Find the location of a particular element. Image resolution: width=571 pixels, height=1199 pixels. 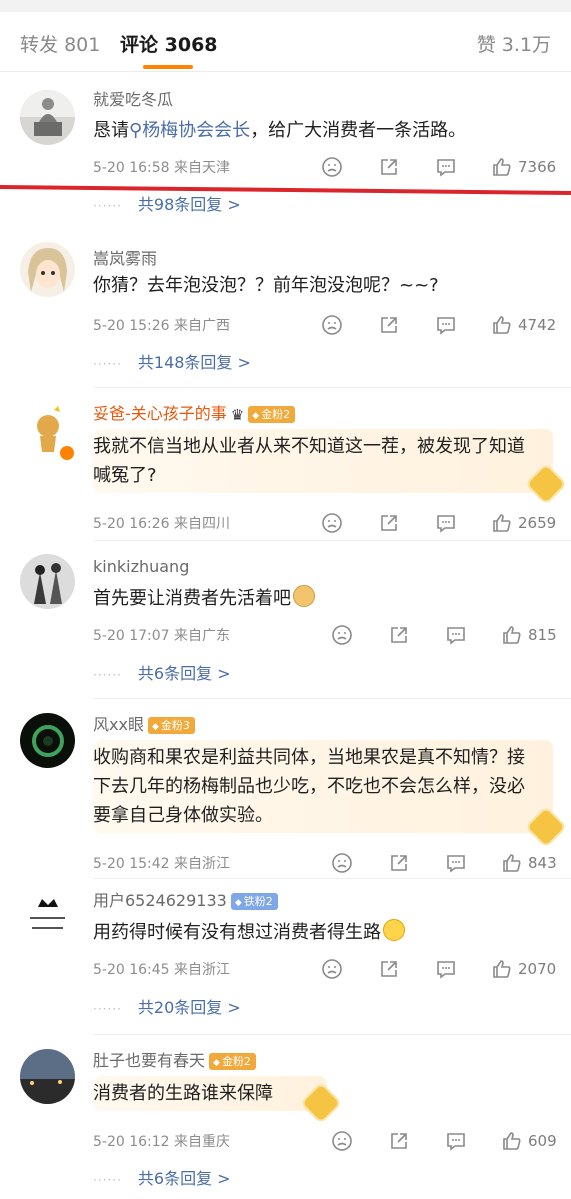

username: 就爱吃冬瓜 is located at coordinates (133, 100).